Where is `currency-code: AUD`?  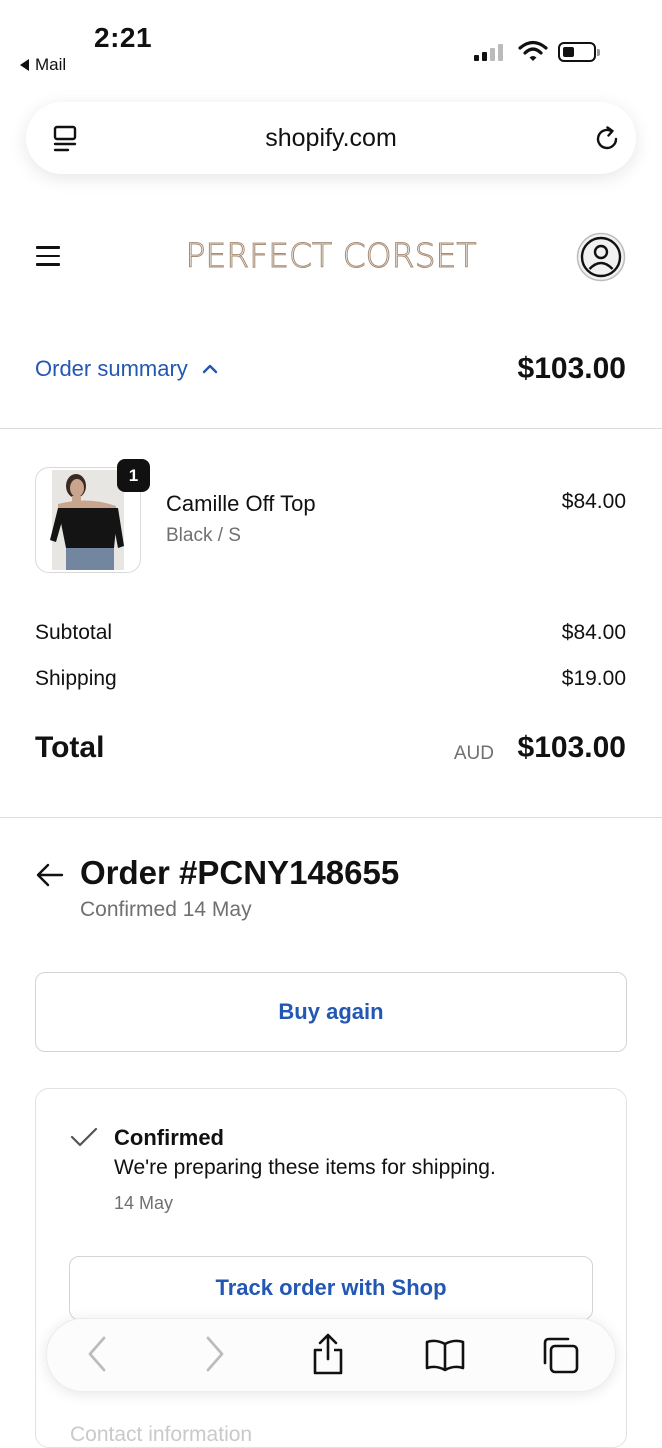 currency-code: AUD is located at coordinates (473, 753).